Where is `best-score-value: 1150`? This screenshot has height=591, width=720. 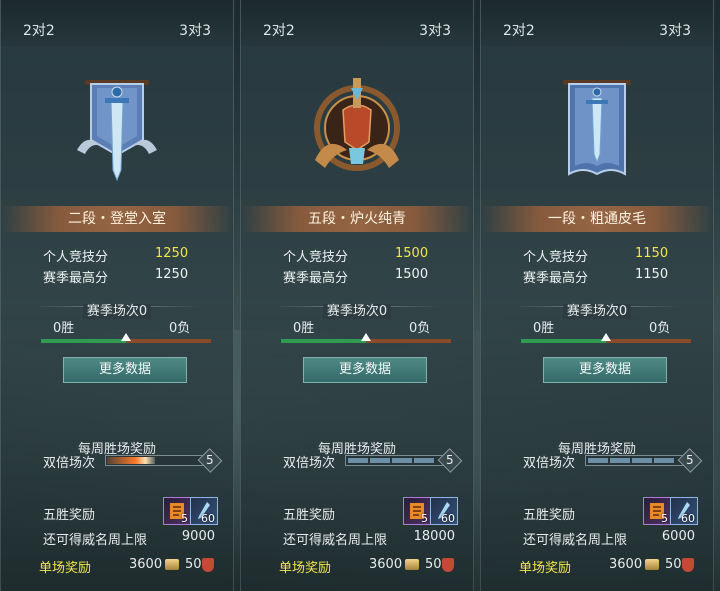
best-score-value: 1150 is located at coordinates (652, 274).